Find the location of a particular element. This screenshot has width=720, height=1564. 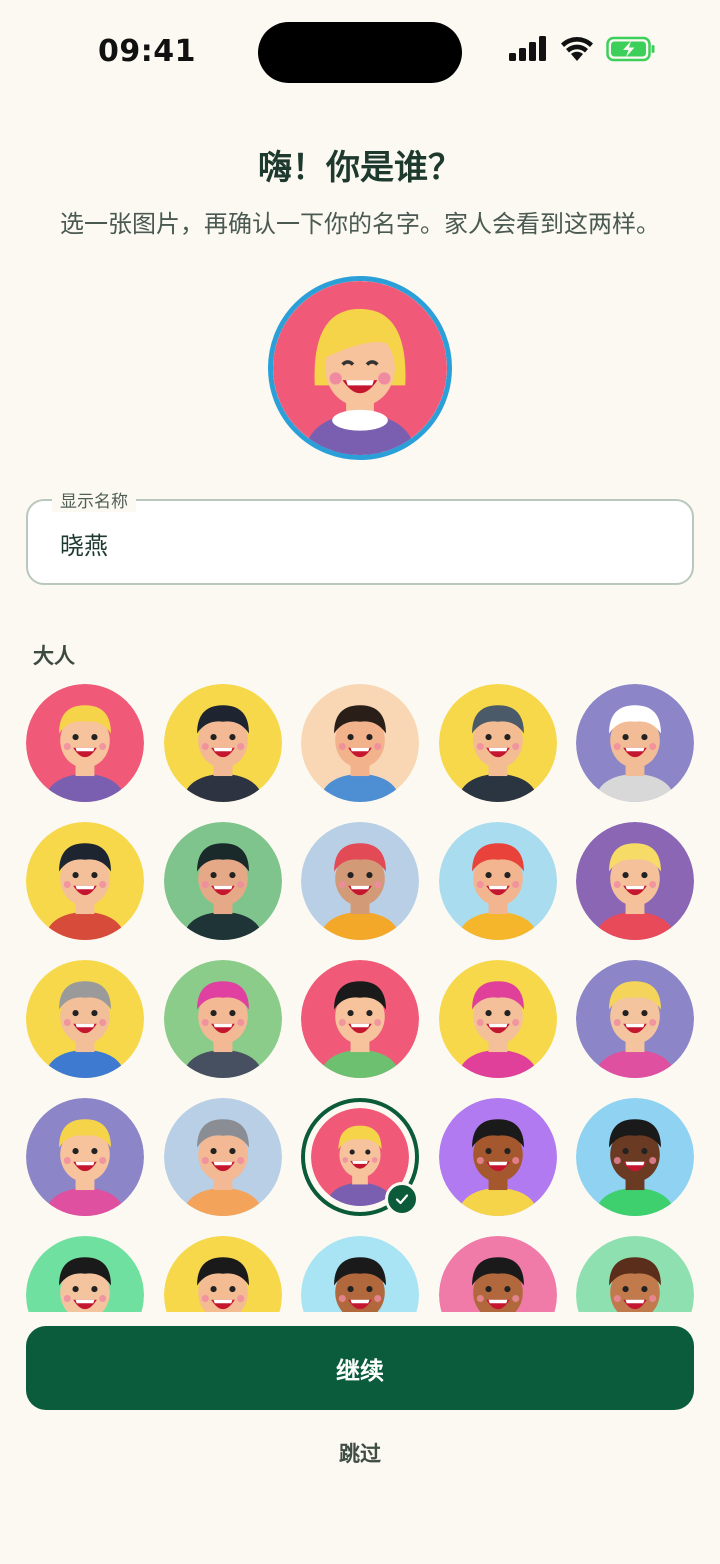

page-title: 嗨！你是谁？ is located at coordinates (360, 168).